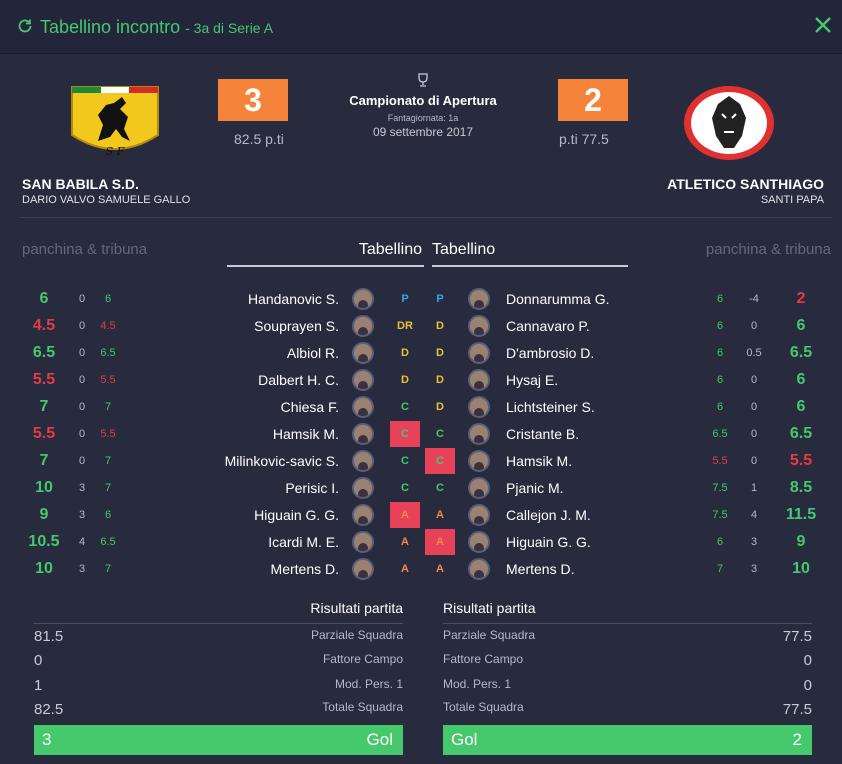 This screenshot has height=764, width=842. What do you see at coordinates (489, 608) in the screenshot?
I see `away-results-title: Risultati partita` at bounding box center [489, 608].